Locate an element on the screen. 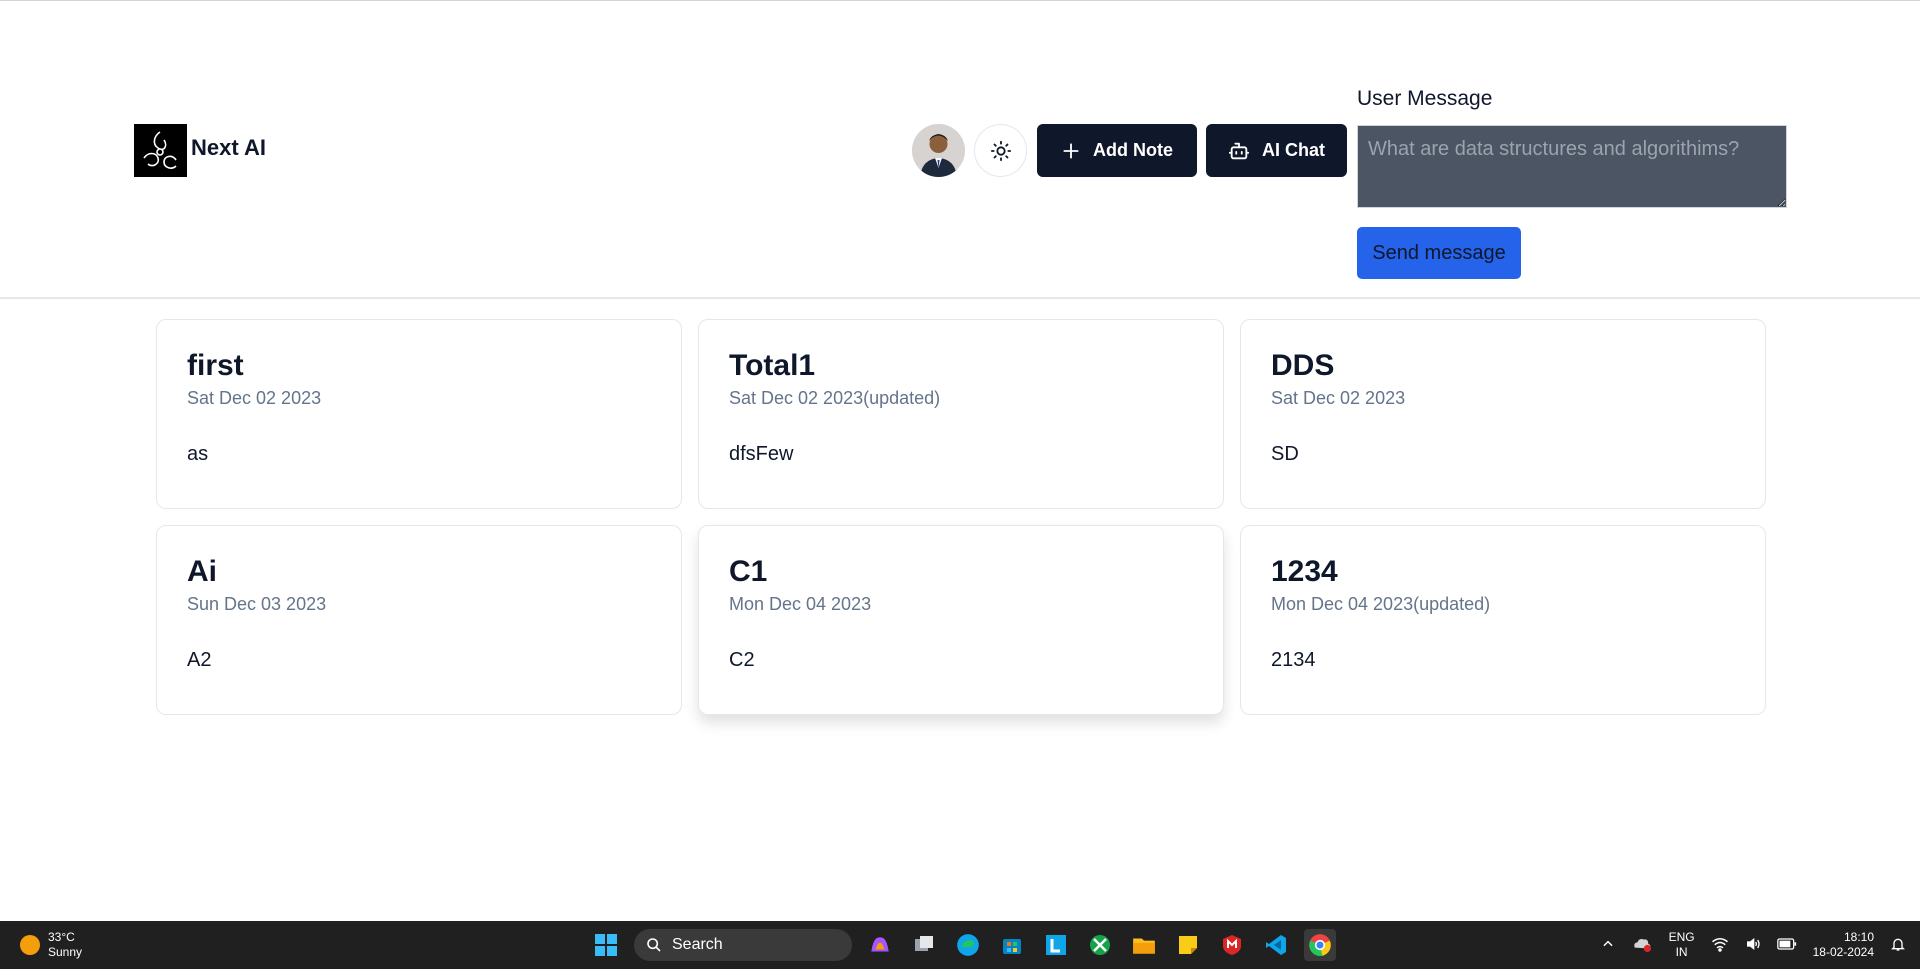  note-date: Sun Dec 03 2023 is located at coordinates (257, 604).